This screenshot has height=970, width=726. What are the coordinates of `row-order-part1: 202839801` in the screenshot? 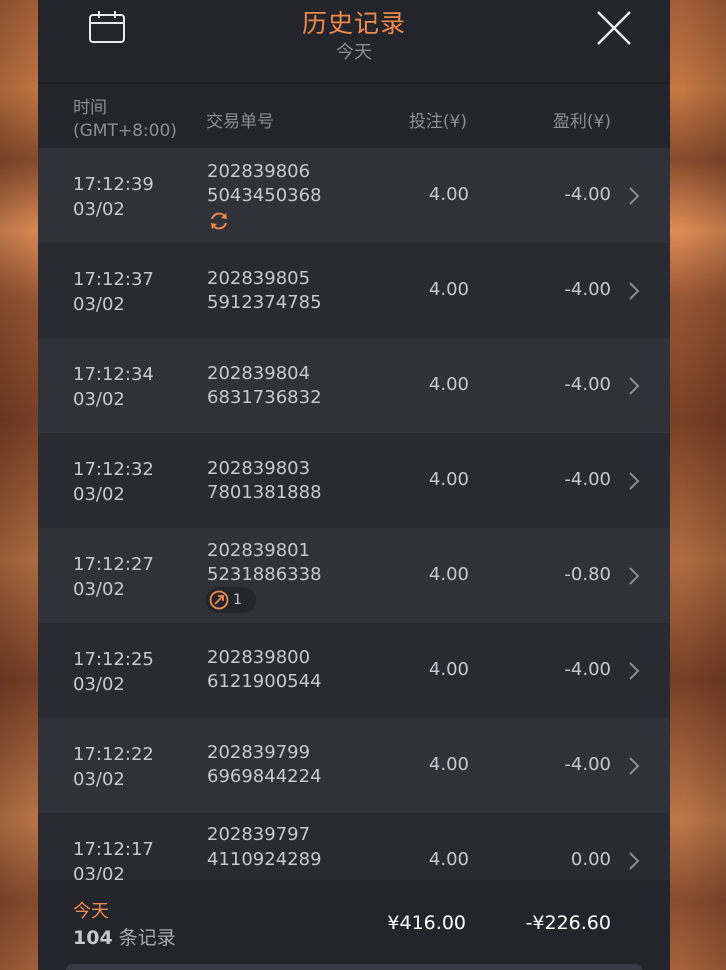 It's located at (259, 550).